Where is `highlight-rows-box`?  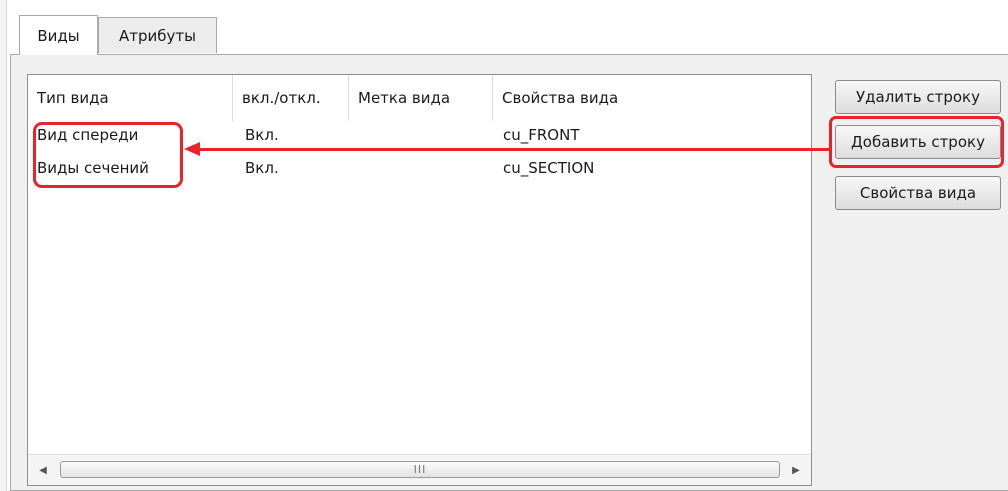 highlight-rows-box is located at coordinates (108, 155).